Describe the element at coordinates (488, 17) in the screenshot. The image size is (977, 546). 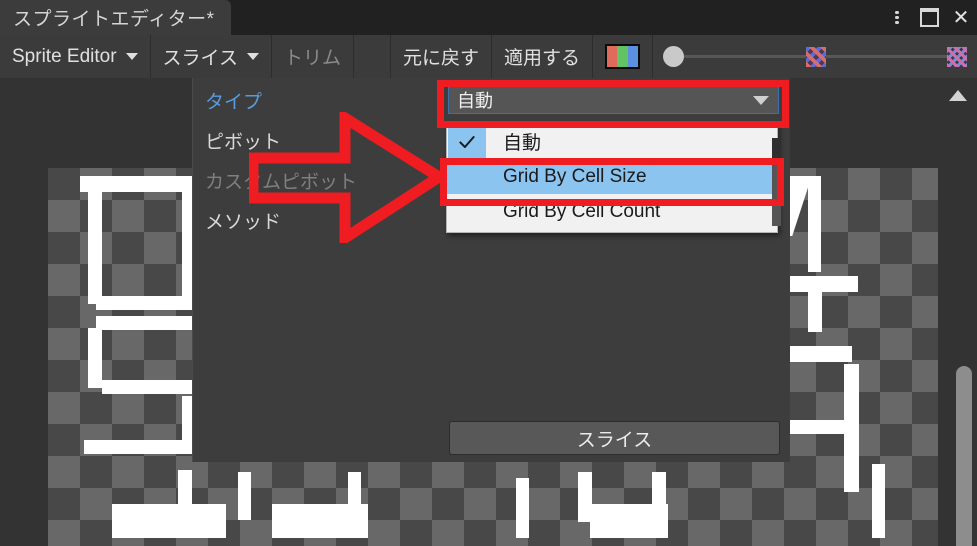
I see `title-bar: スプライトエディター* ✕` at that location.